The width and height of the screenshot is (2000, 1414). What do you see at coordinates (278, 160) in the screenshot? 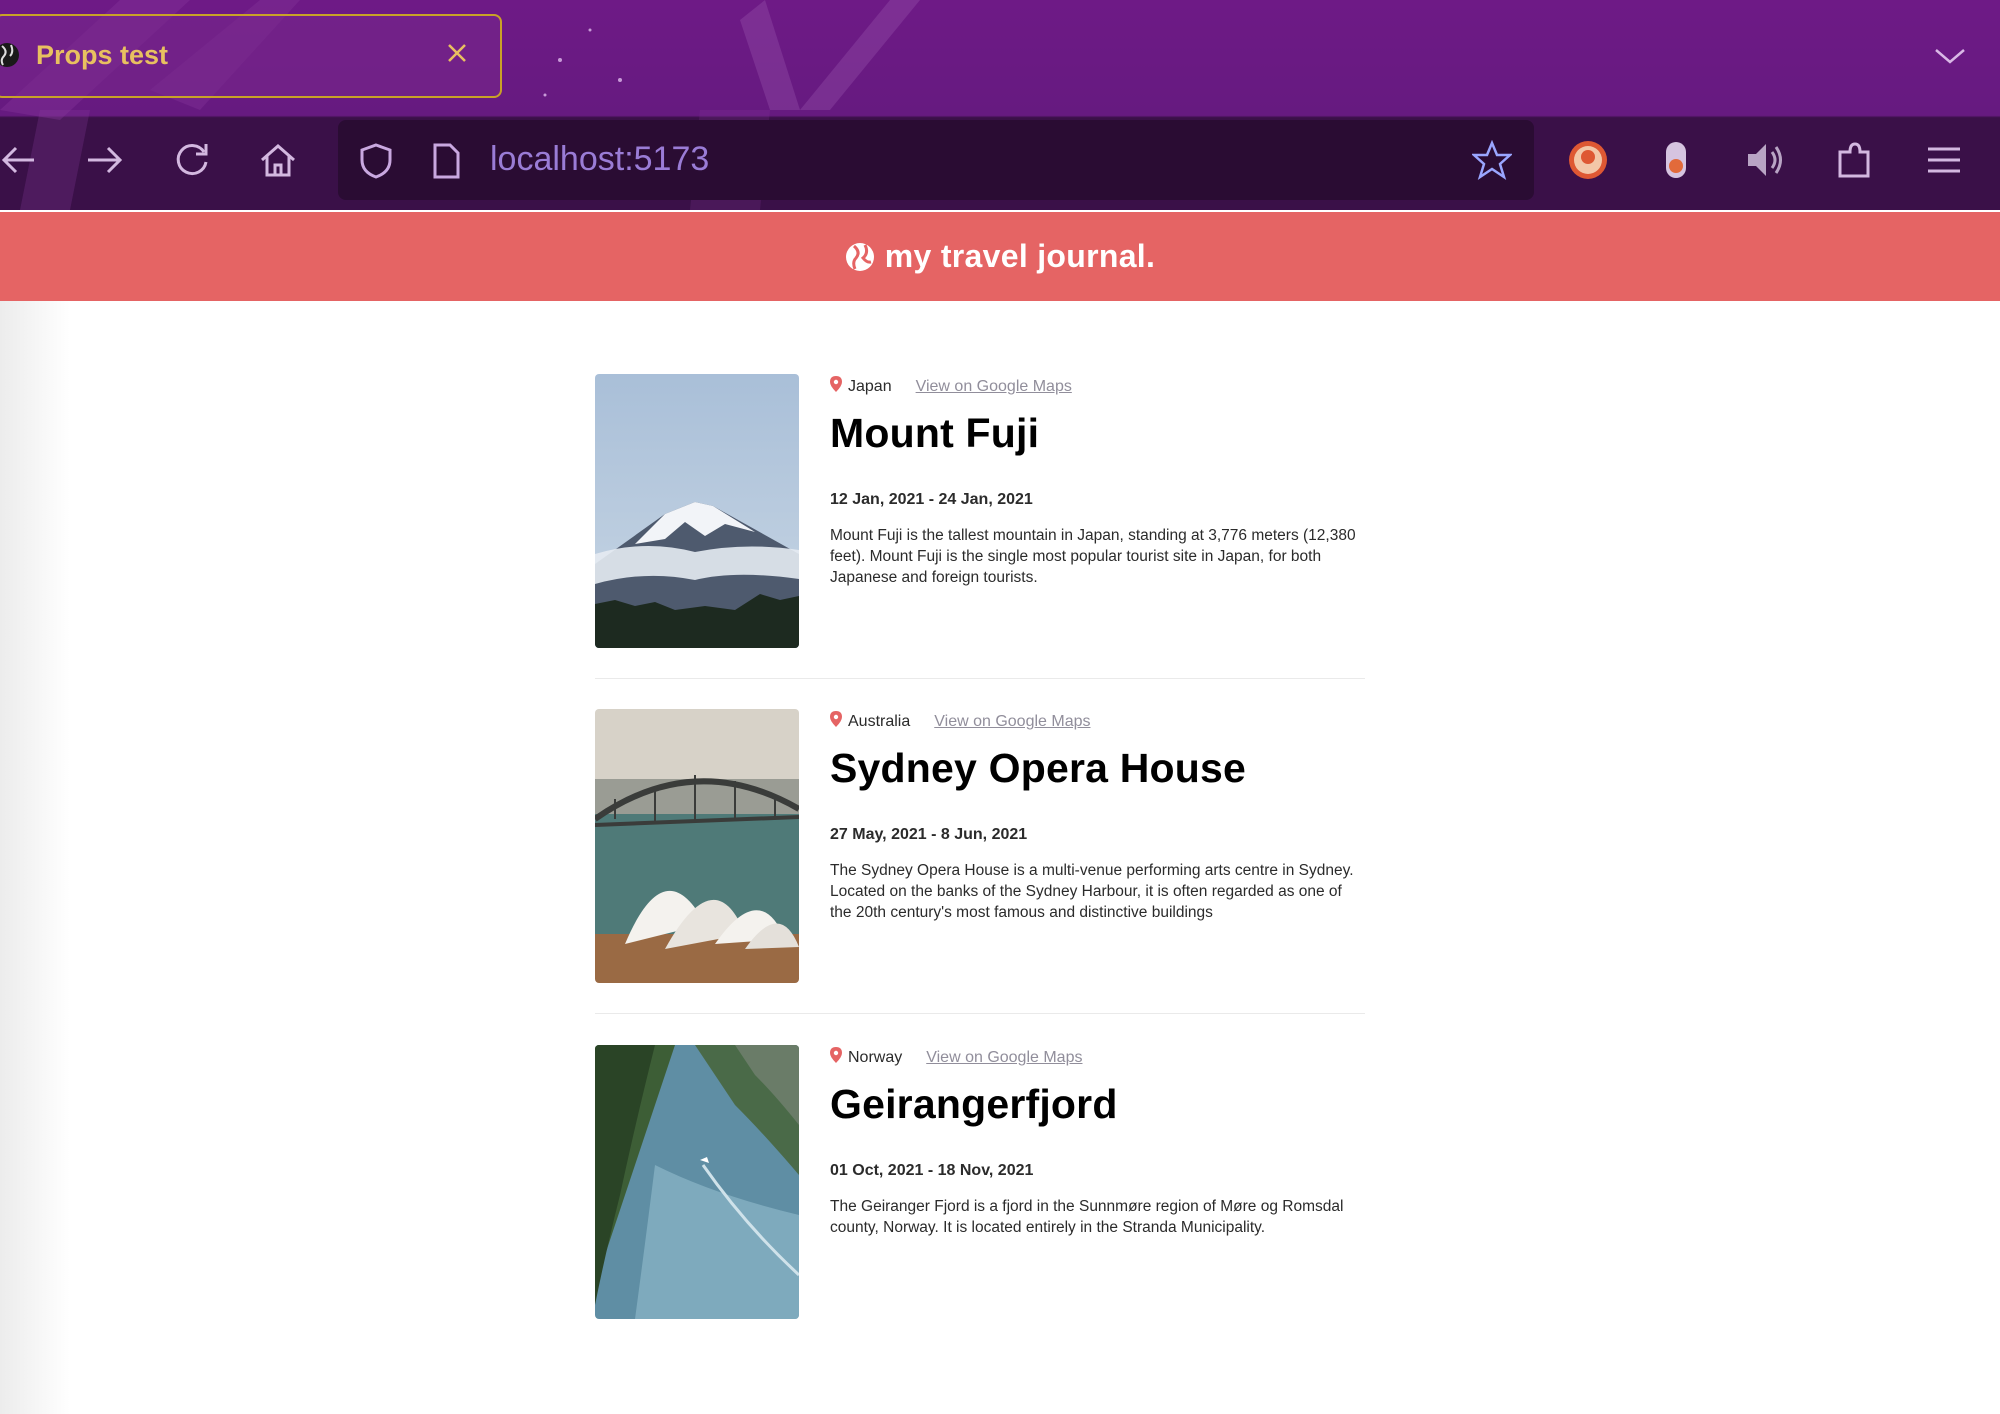
I see `home-icon` at bounding box center [278, 160].